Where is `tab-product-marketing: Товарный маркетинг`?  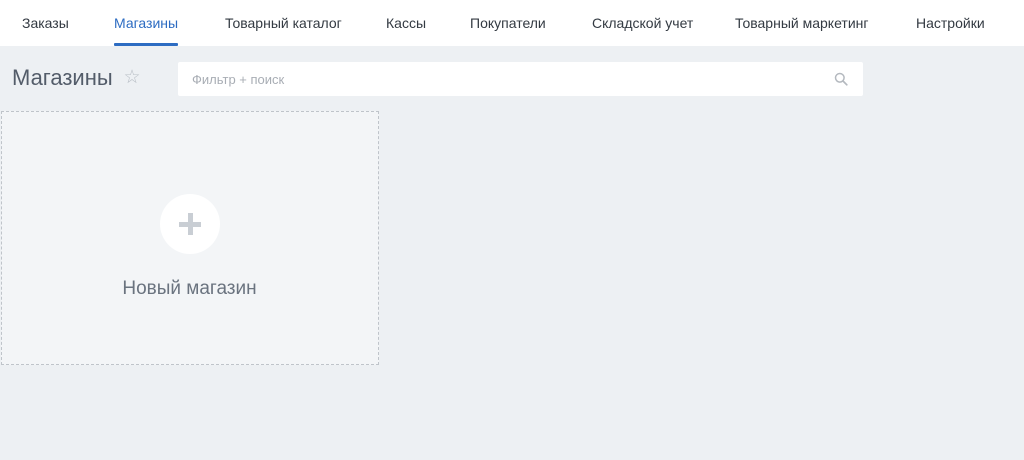 tab-product-marketing: Товарный маркетинг is located at coordinates (801, 23).